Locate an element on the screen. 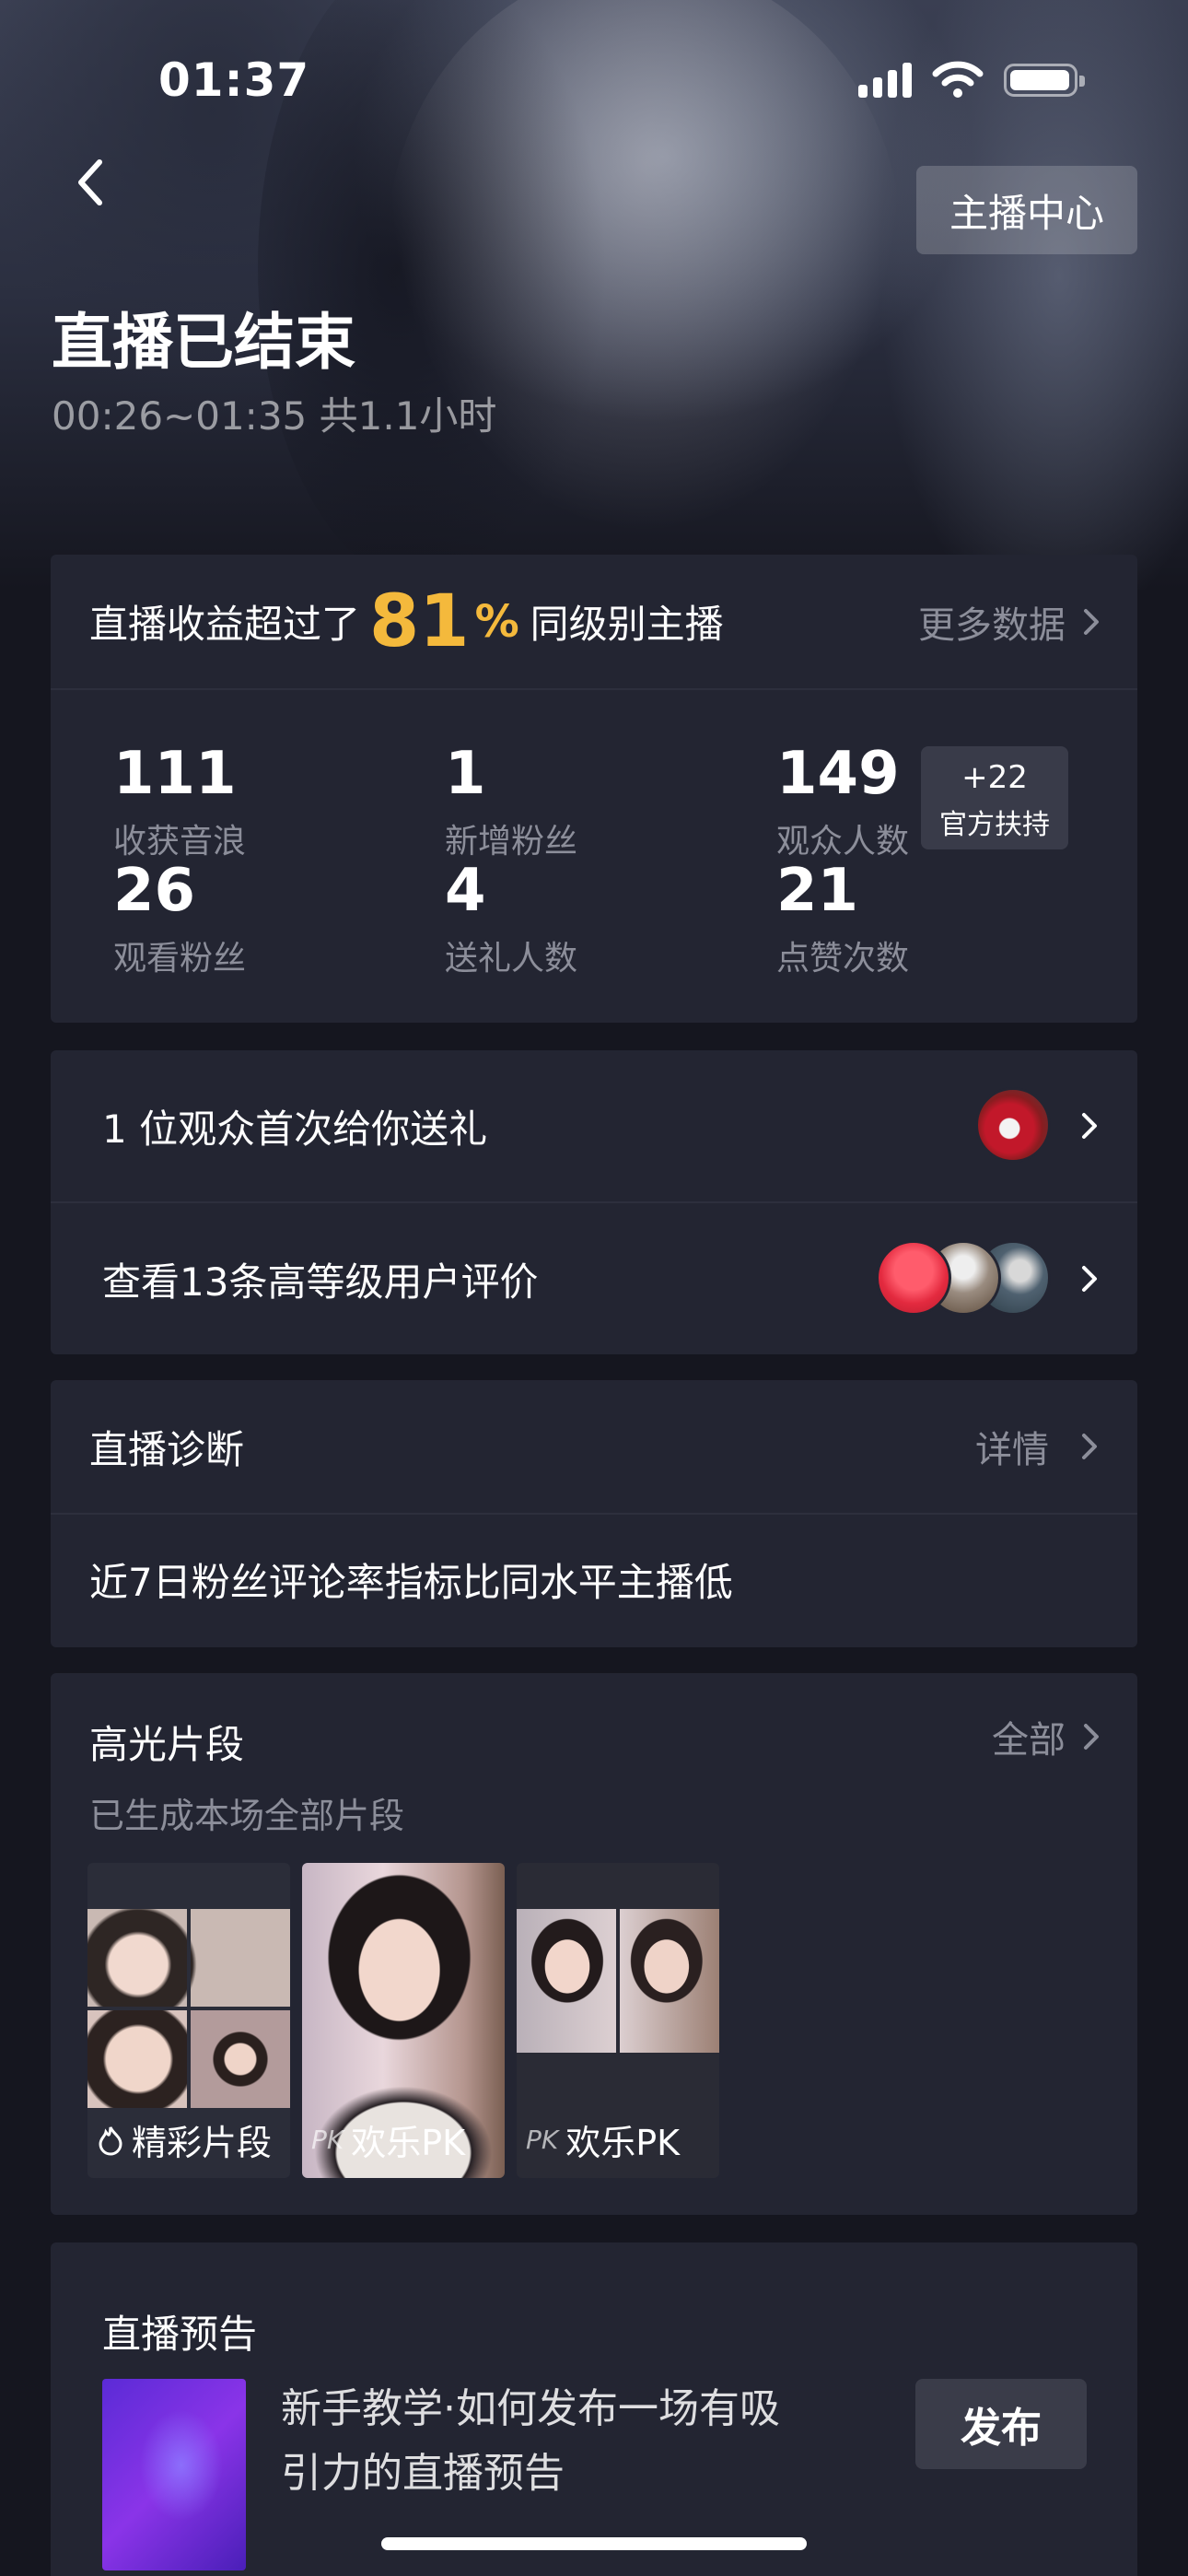  stat-sound-waves: 111 收获音浪 is located at coordinates (180, 800).